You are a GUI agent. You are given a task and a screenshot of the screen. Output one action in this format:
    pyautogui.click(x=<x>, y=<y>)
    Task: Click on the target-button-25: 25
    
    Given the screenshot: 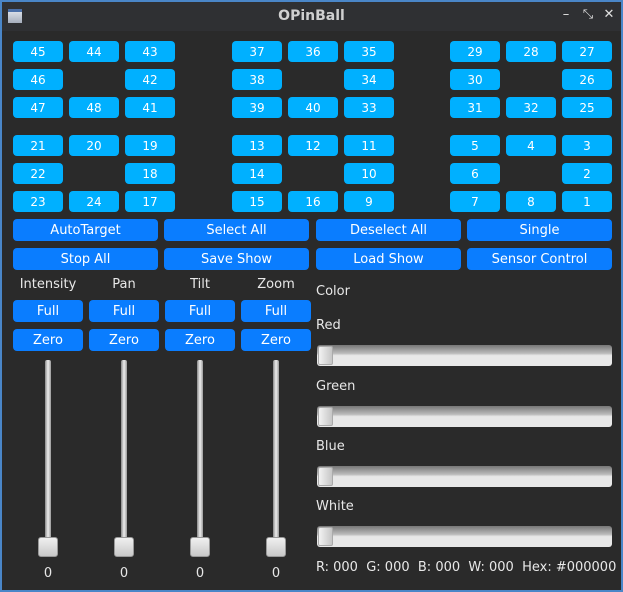 What is the action you would take?
    pyautogui.click(x=587, y=107)
    